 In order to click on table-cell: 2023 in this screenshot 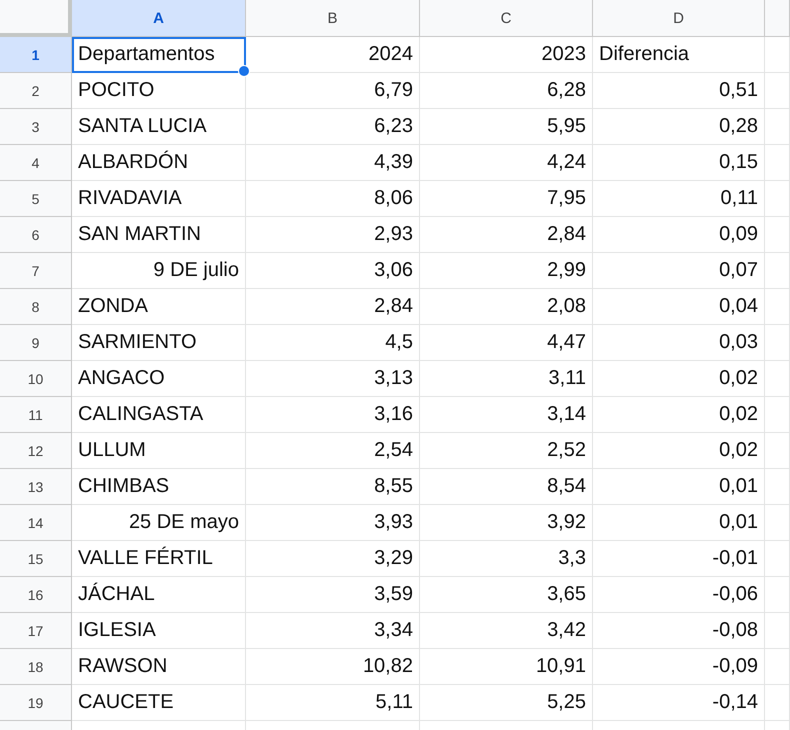, I will do `click(506, 55)`.